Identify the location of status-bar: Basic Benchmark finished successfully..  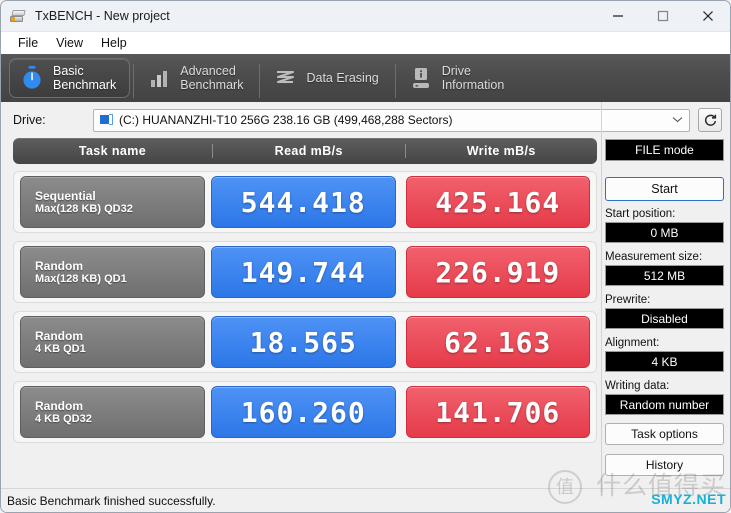
(365, 500).